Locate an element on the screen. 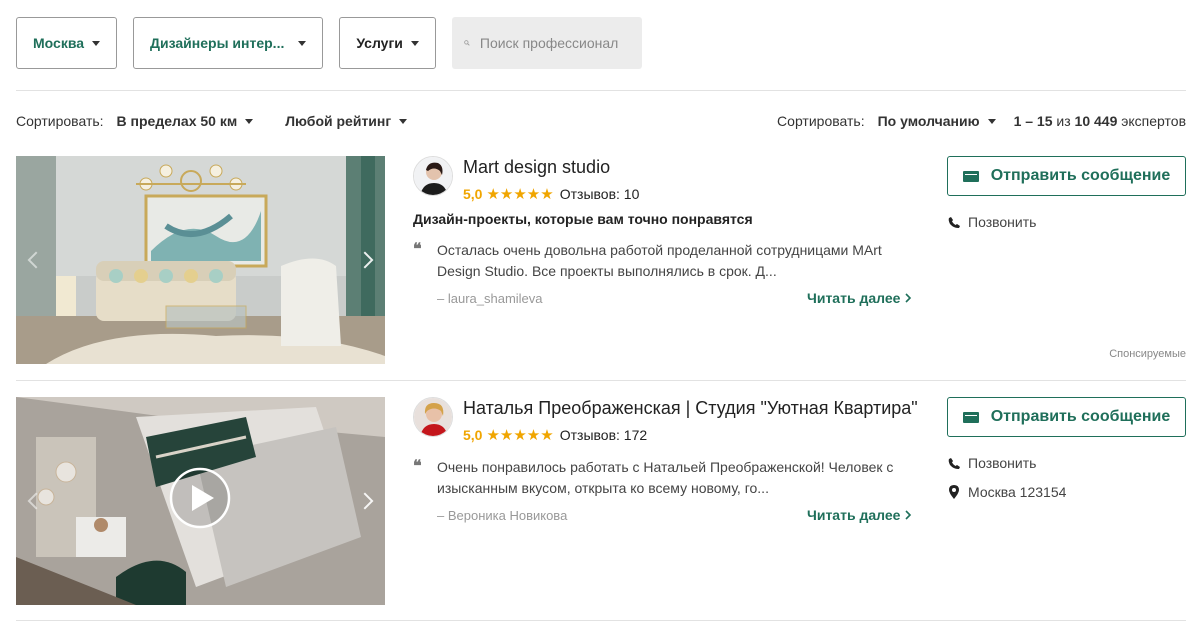 The image size is (1200, 622). services-filter: Услуги is located at coordinates (387, 43).